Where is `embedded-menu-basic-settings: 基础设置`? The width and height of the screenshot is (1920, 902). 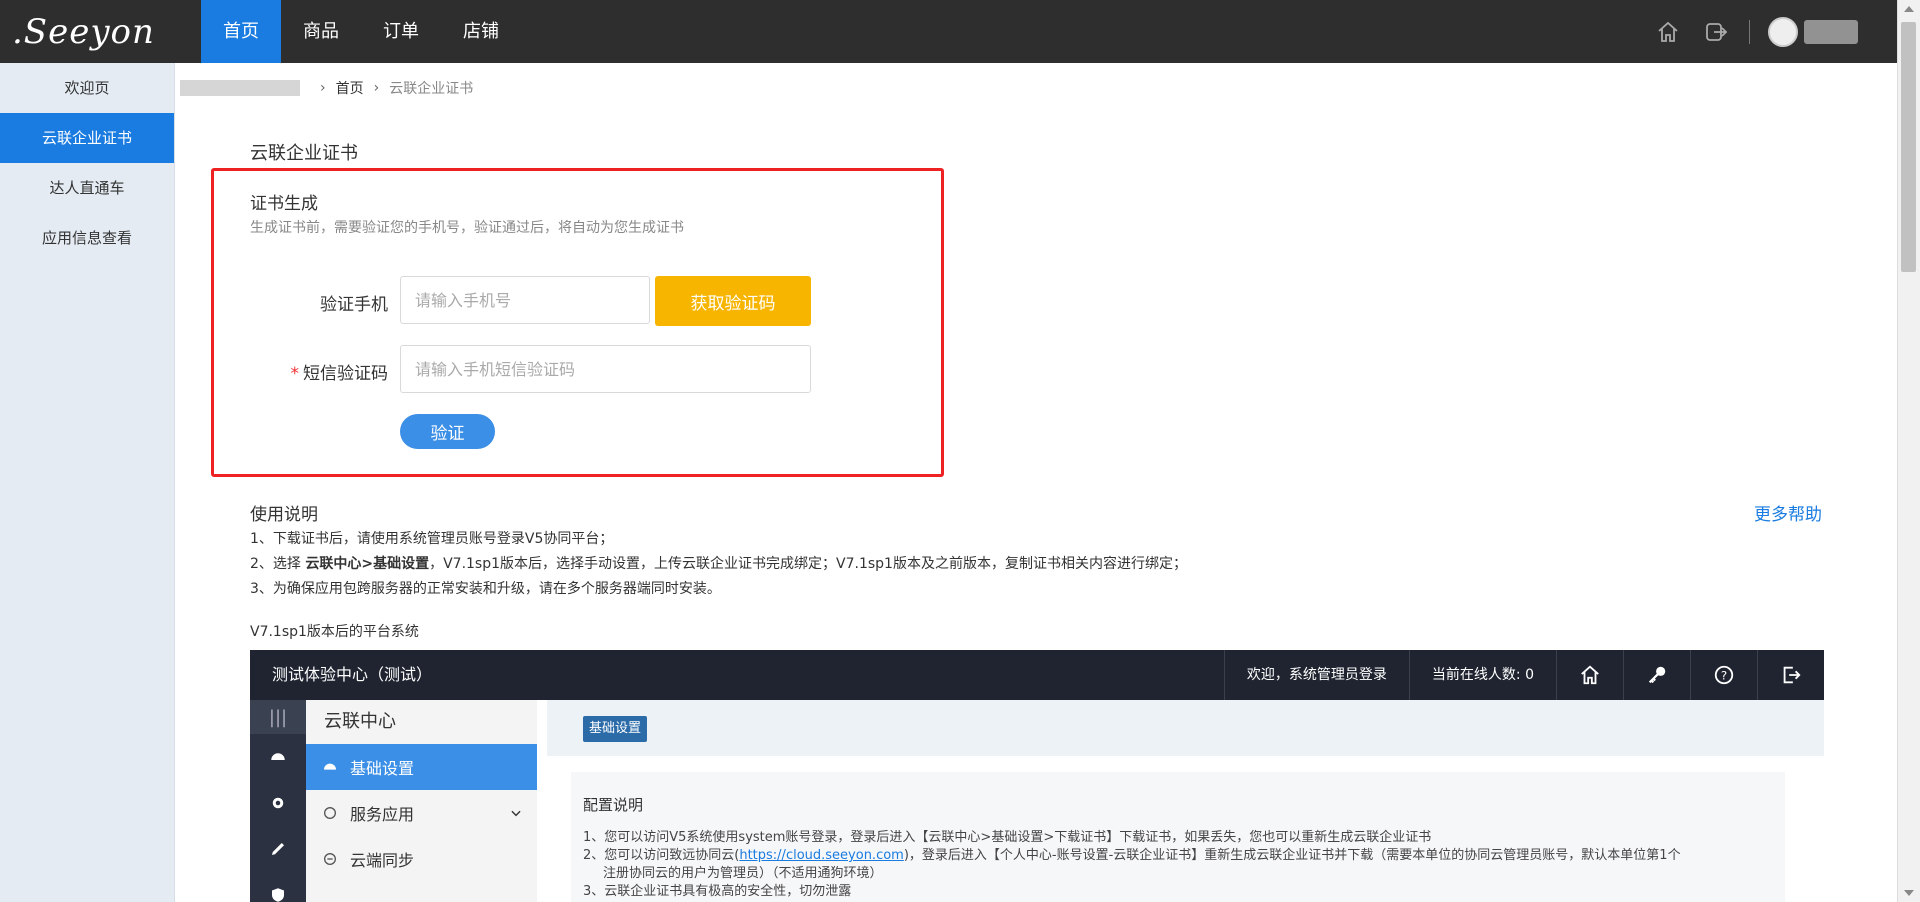
embedded-menu-basic-settings: 基础设置 is located at coordinates (421, 767).